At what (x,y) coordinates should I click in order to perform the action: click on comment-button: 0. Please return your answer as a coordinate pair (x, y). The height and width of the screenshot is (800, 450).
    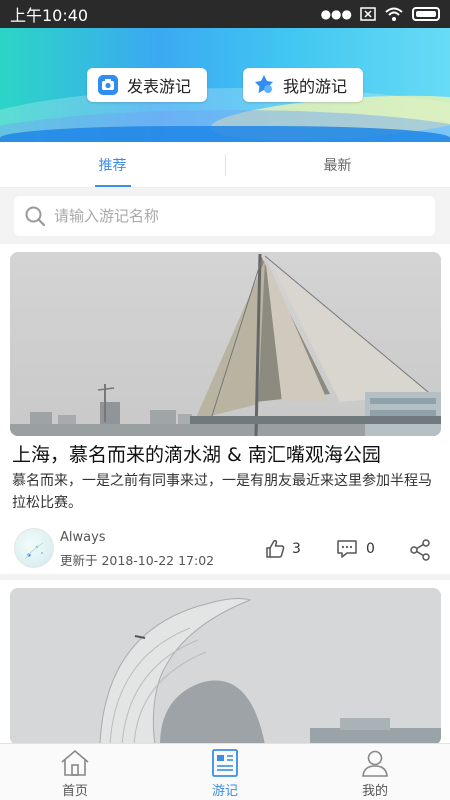
    Looking at the image, I should click on (355, 549).